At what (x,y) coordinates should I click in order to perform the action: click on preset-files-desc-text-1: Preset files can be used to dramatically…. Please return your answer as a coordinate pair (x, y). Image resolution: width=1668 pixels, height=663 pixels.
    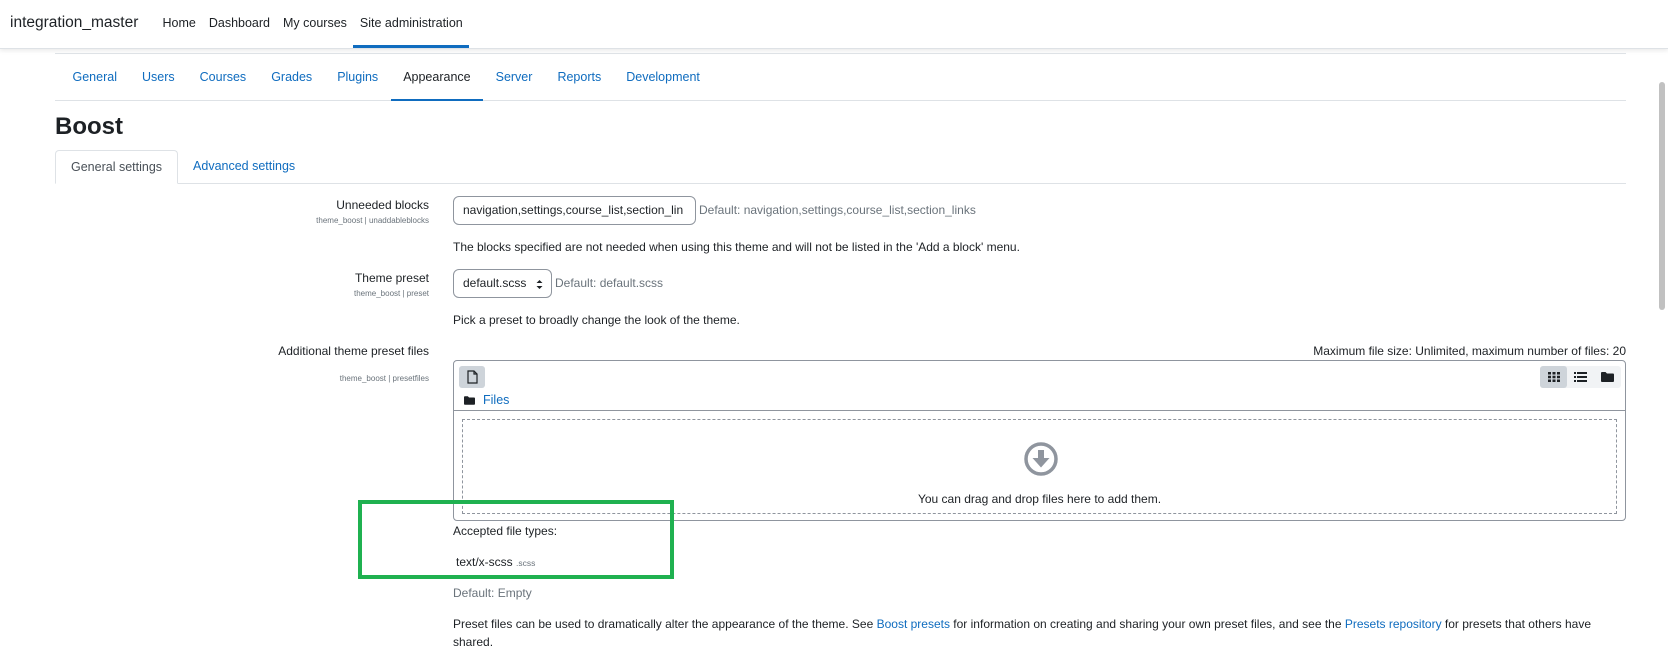
    Looking at the image, I should click on (665, 624).